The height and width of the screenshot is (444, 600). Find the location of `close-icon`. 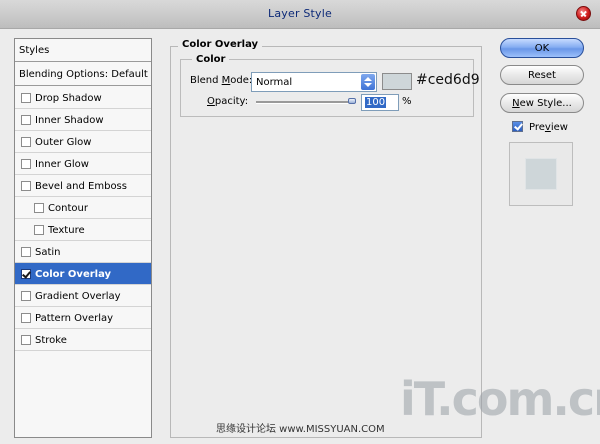

close-icon is located at coordinates (583, 13).